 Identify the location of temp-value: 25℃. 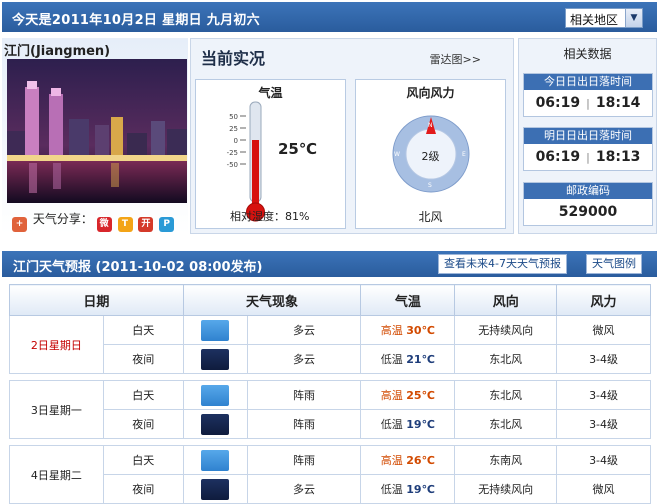
(420, 395).